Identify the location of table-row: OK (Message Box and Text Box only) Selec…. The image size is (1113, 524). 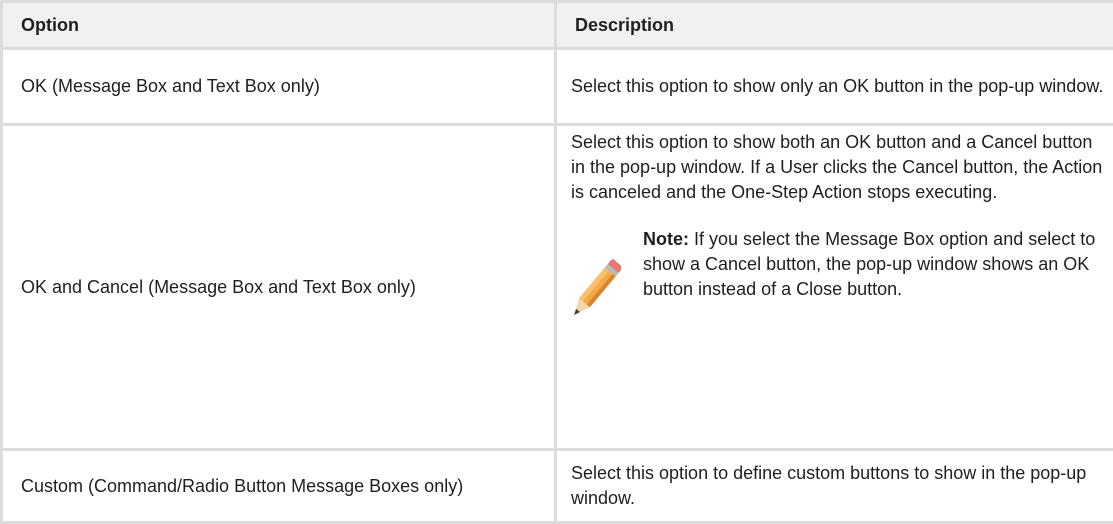
(557, 87).